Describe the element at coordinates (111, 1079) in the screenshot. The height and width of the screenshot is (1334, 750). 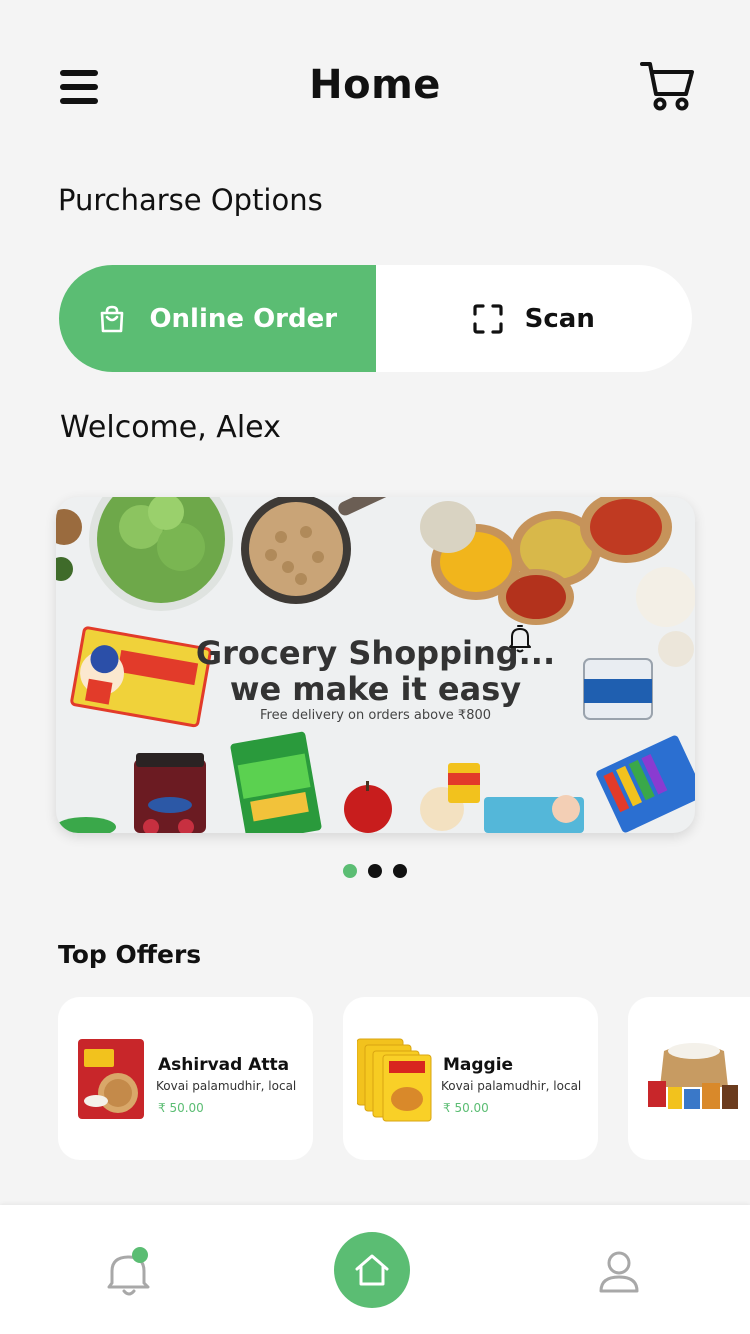
I see `ashirvad-atta-image` at that location.